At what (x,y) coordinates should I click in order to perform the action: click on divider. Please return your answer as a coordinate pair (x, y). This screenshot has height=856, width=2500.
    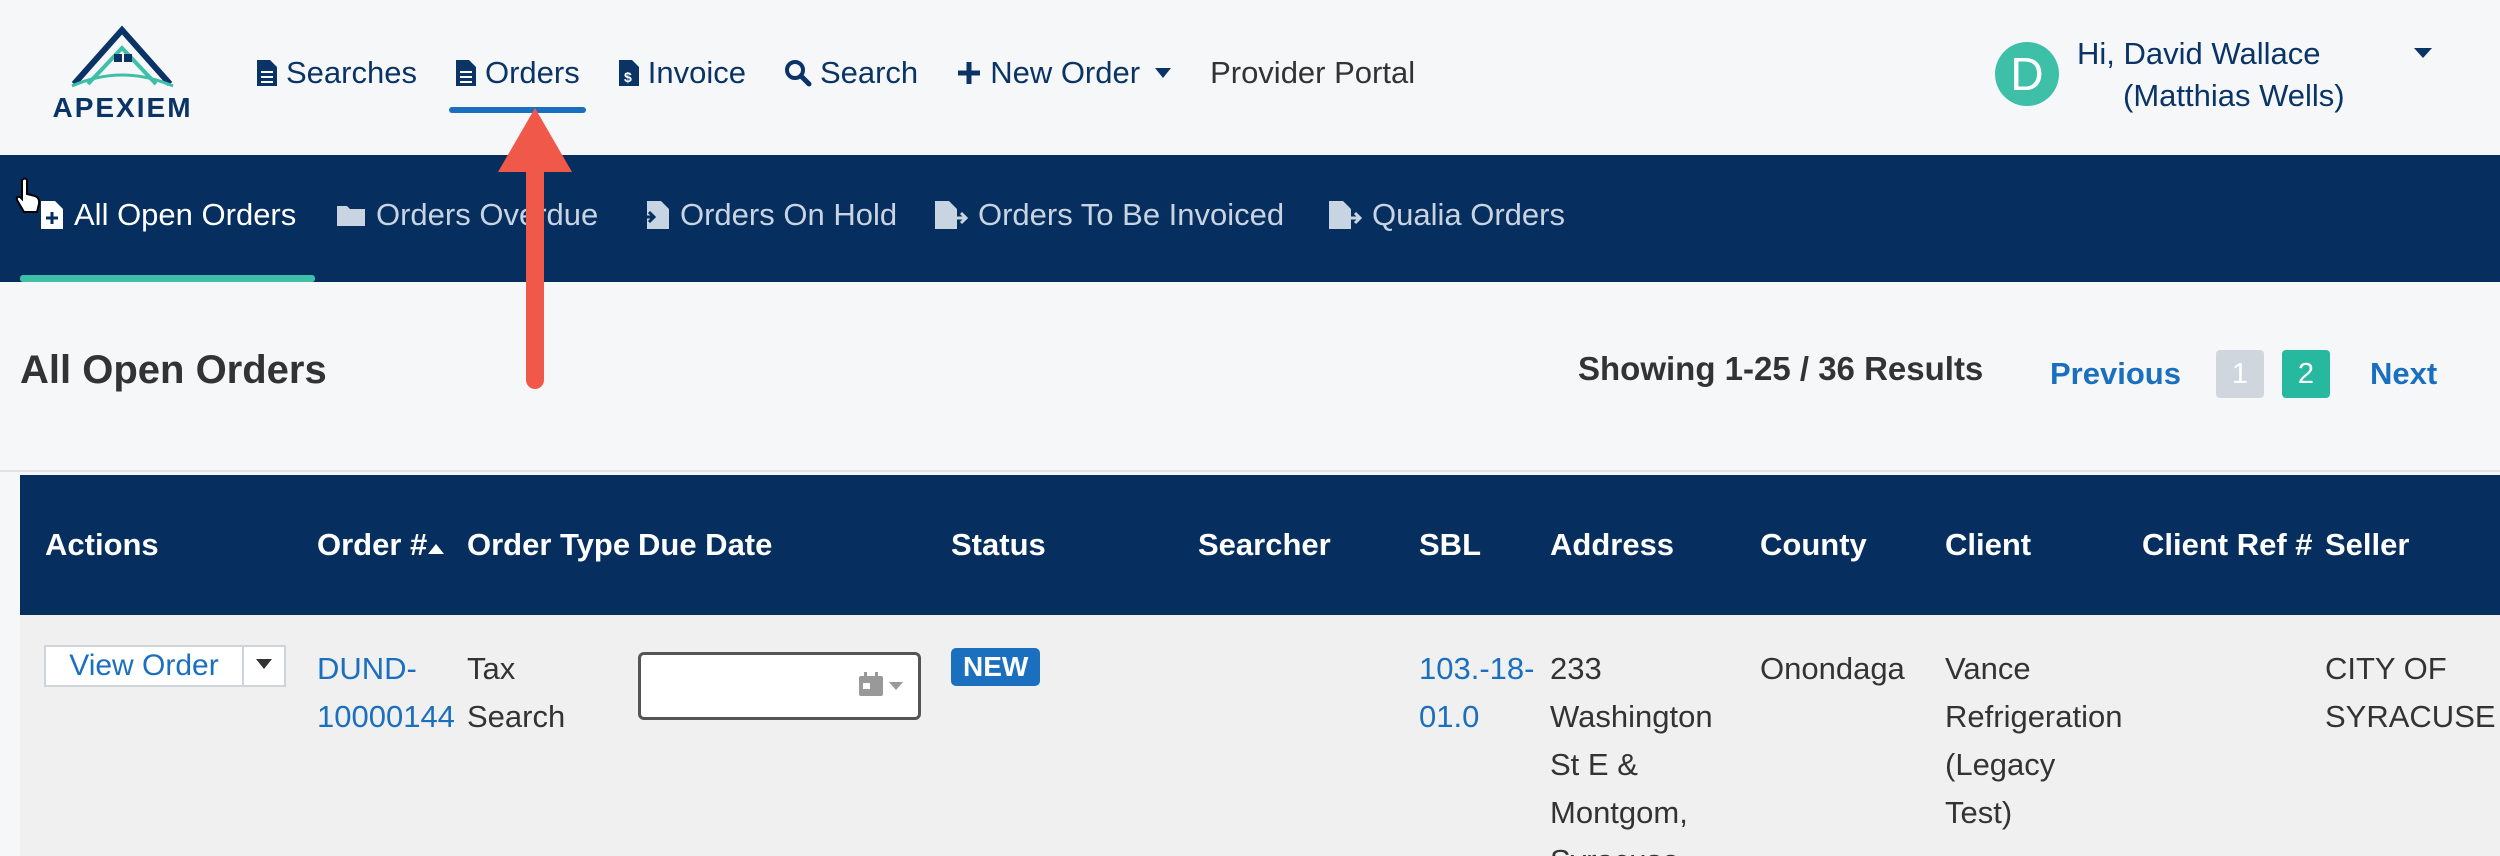
    Looking at the image, I should click on (1250, 471).